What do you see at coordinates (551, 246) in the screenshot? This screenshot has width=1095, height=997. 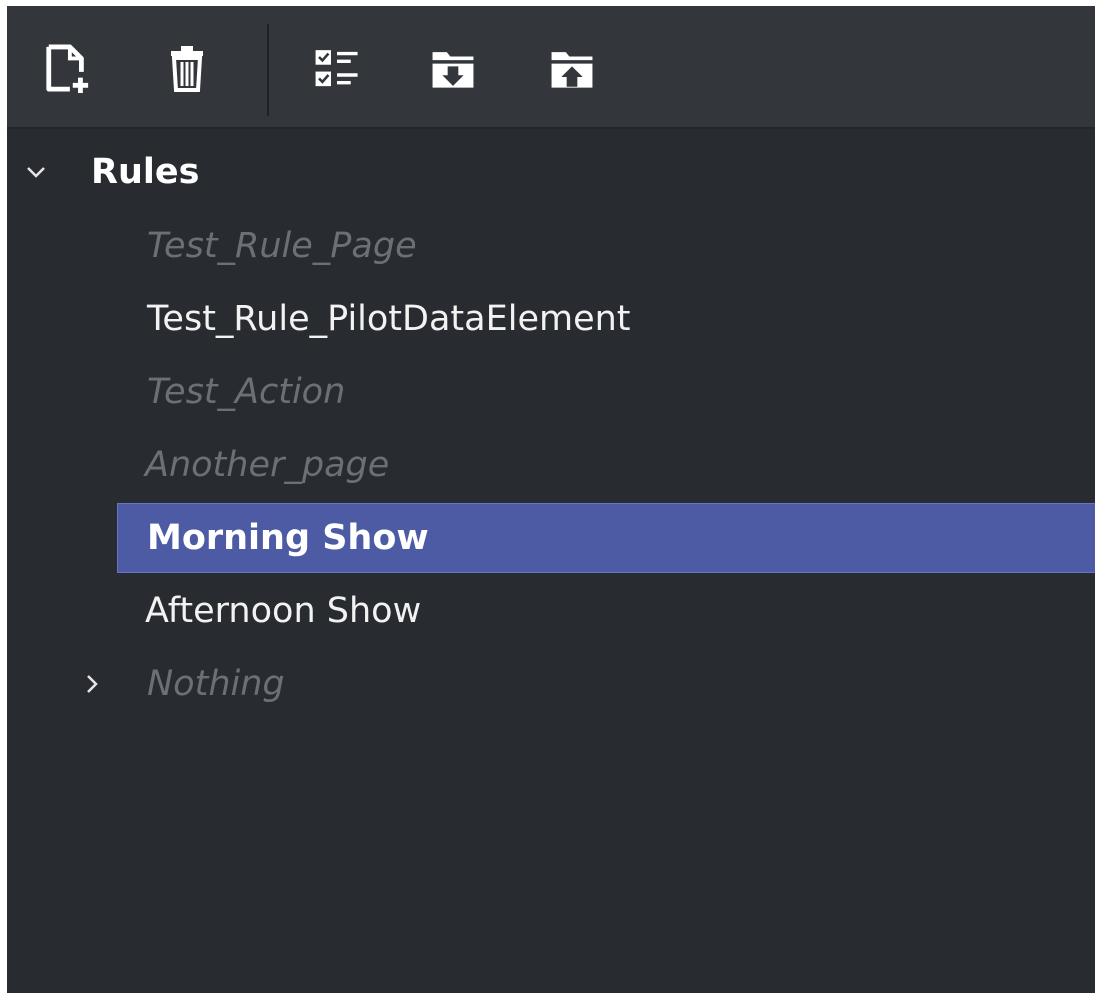 I see `tree-item-test-rule-page: Test_Rule_Page` at bounding box center [551, 246].